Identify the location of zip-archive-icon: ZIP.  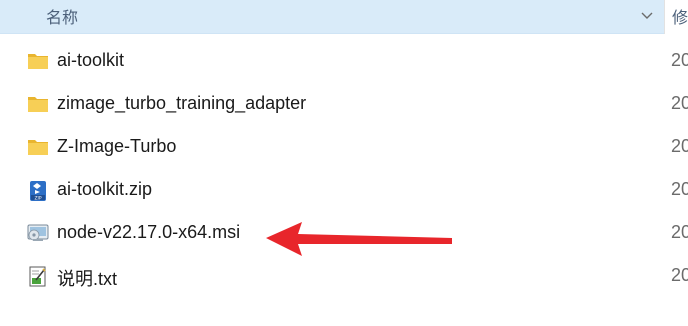
(38, 190).